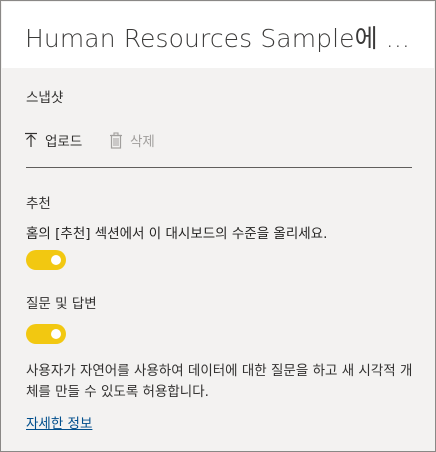 The height and width of the screenshot is (452, 436). What do you see at coordinates (46, 260) in the screenshot?
I see `featured-toggle` at bounding box center [46, 260].